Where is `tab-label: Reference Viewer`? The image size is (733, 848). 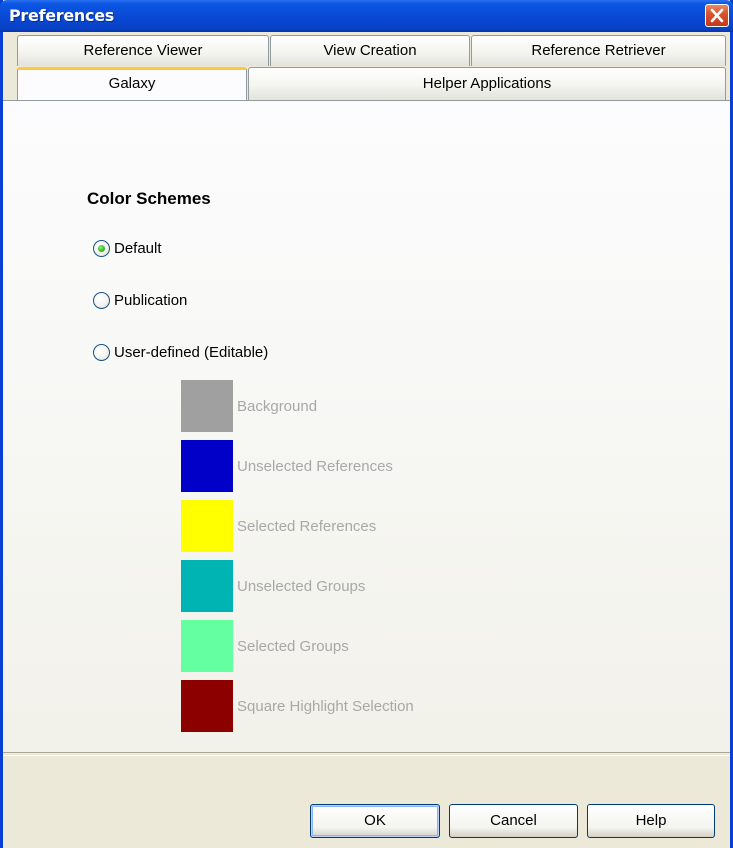 tab-label: Reference Viewer is located at coordinates (143, 50).